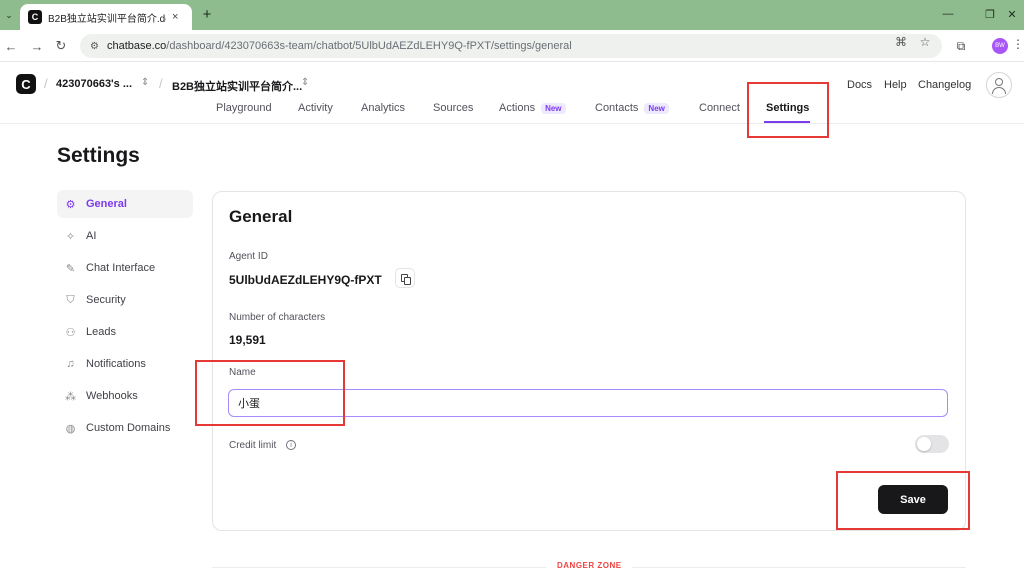  I want to click on tab-title: B2B独立站实训平台简介.docx, so click(107, 19).